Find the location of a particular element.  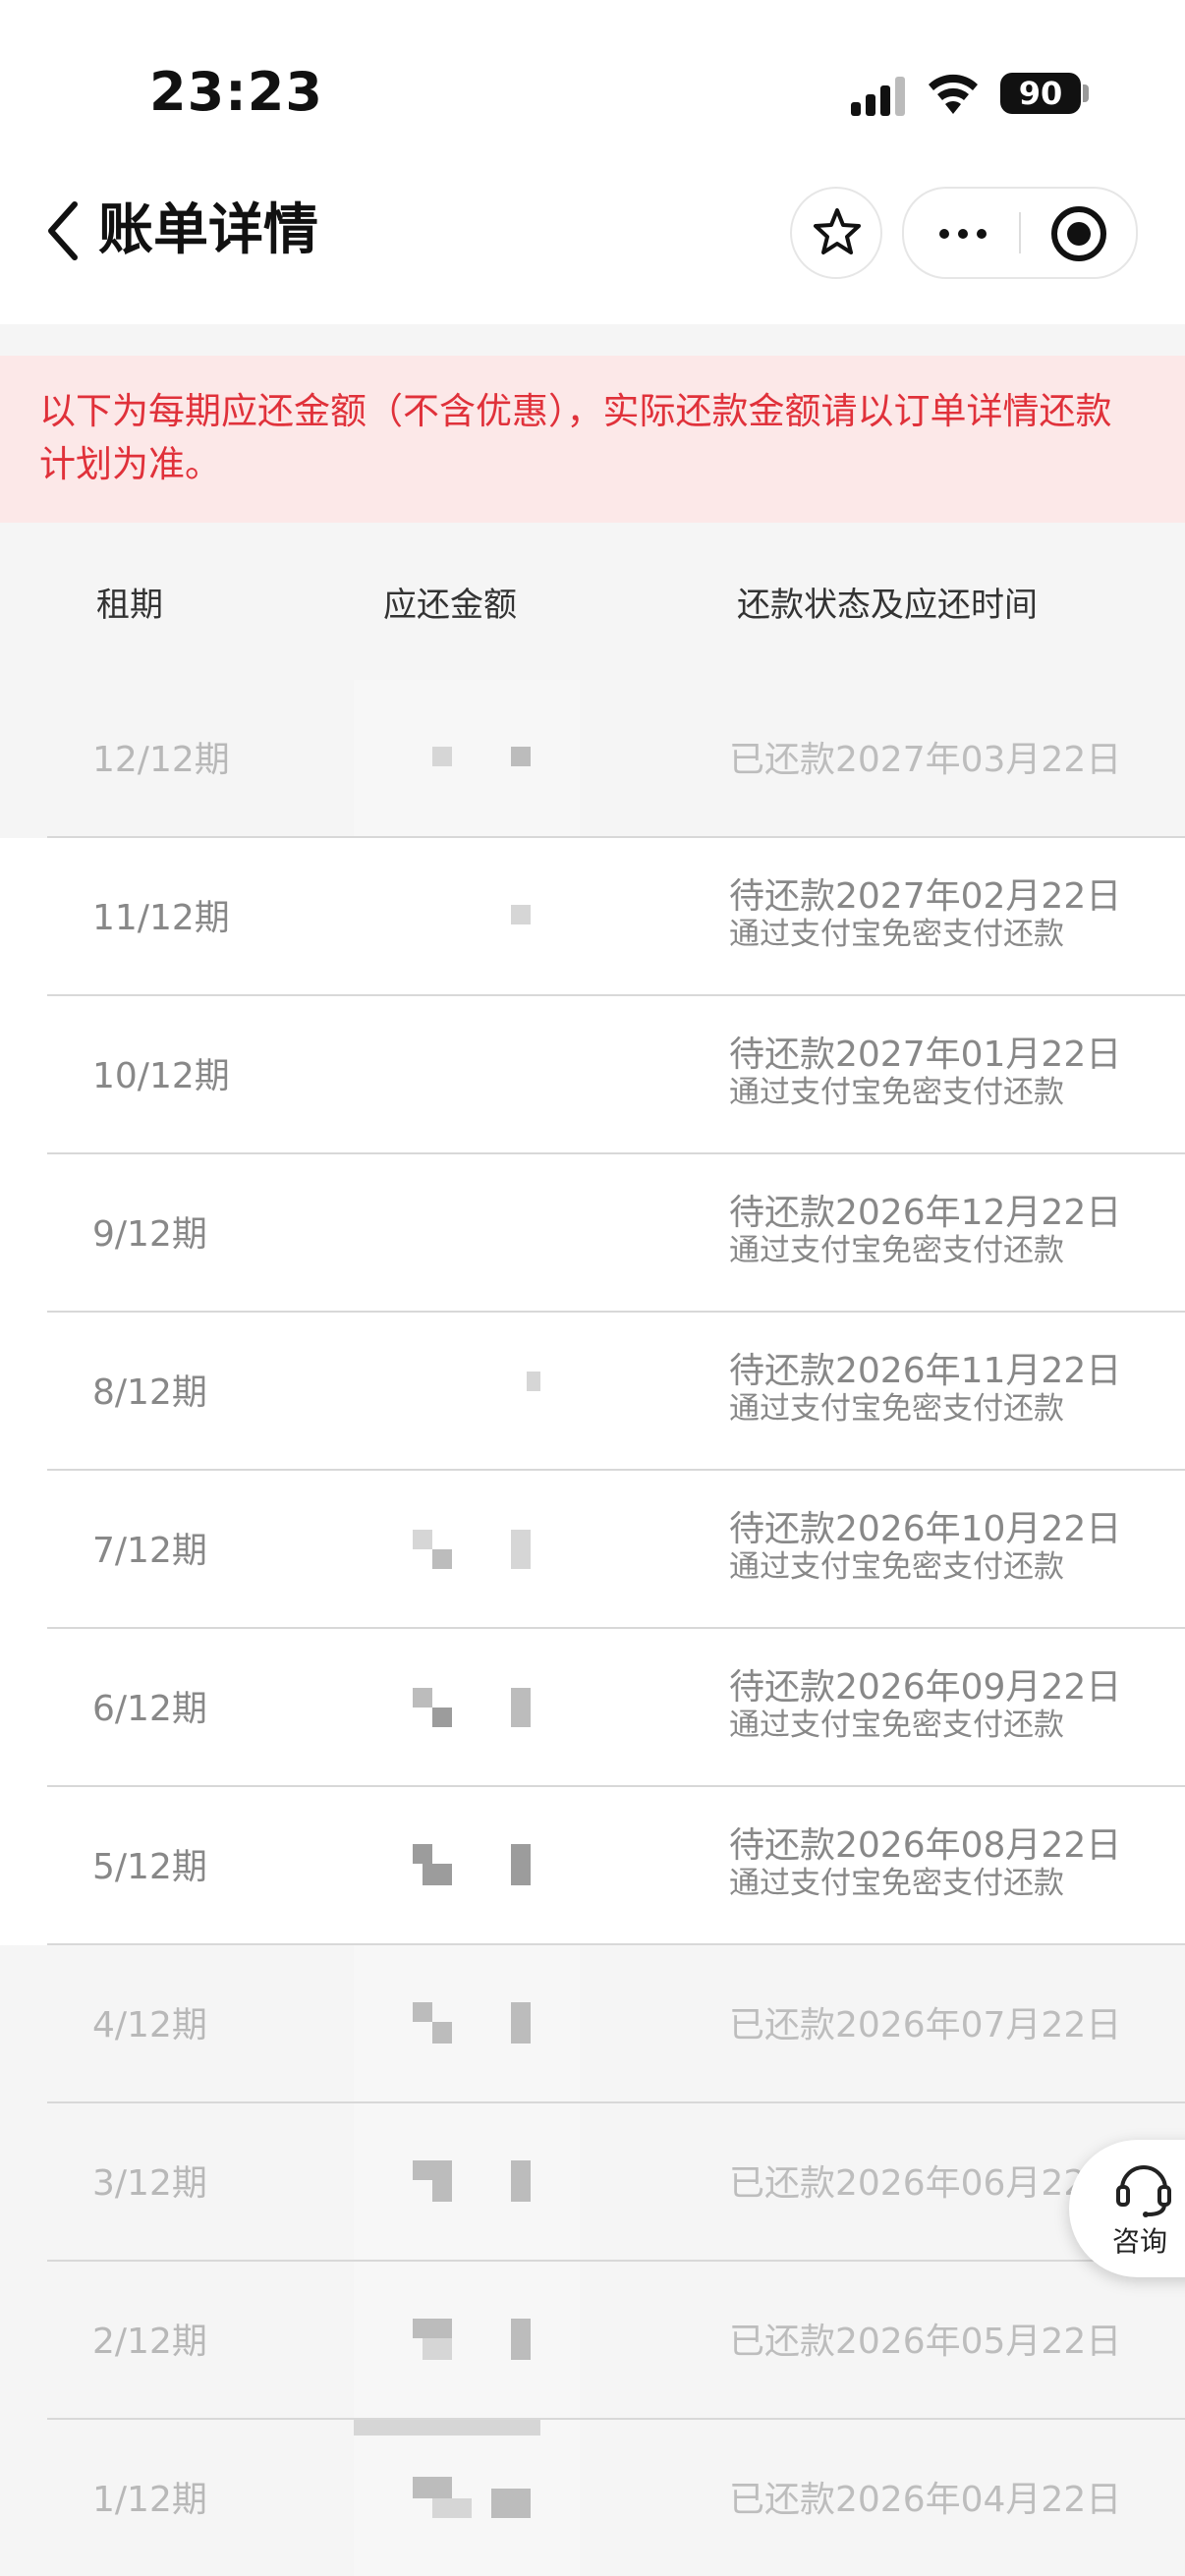

table-row: 9/12期 待还款2026年12月22日 通过支付宝免密支付还款 is located at coordinates (592, 1233).